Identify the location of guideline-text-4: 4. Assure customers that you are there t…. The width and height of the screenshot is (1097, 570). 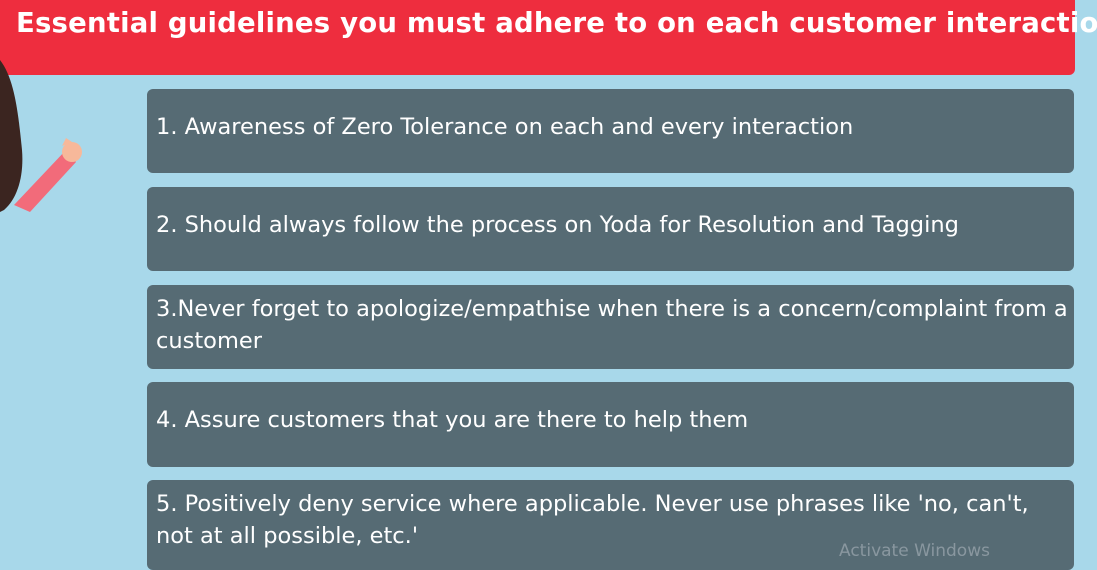
(452, 420).